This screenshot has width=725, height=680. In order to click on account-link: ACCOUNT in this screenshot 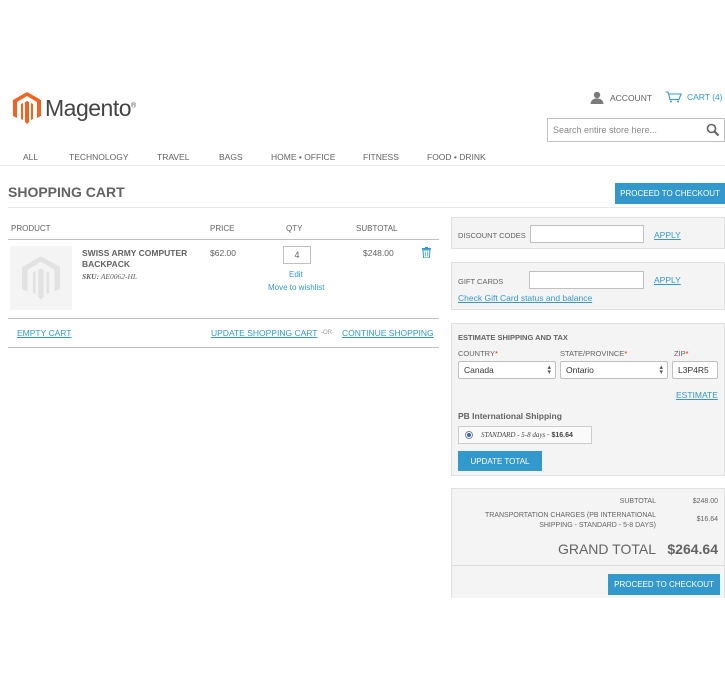, I will do `click(621, 97)`.